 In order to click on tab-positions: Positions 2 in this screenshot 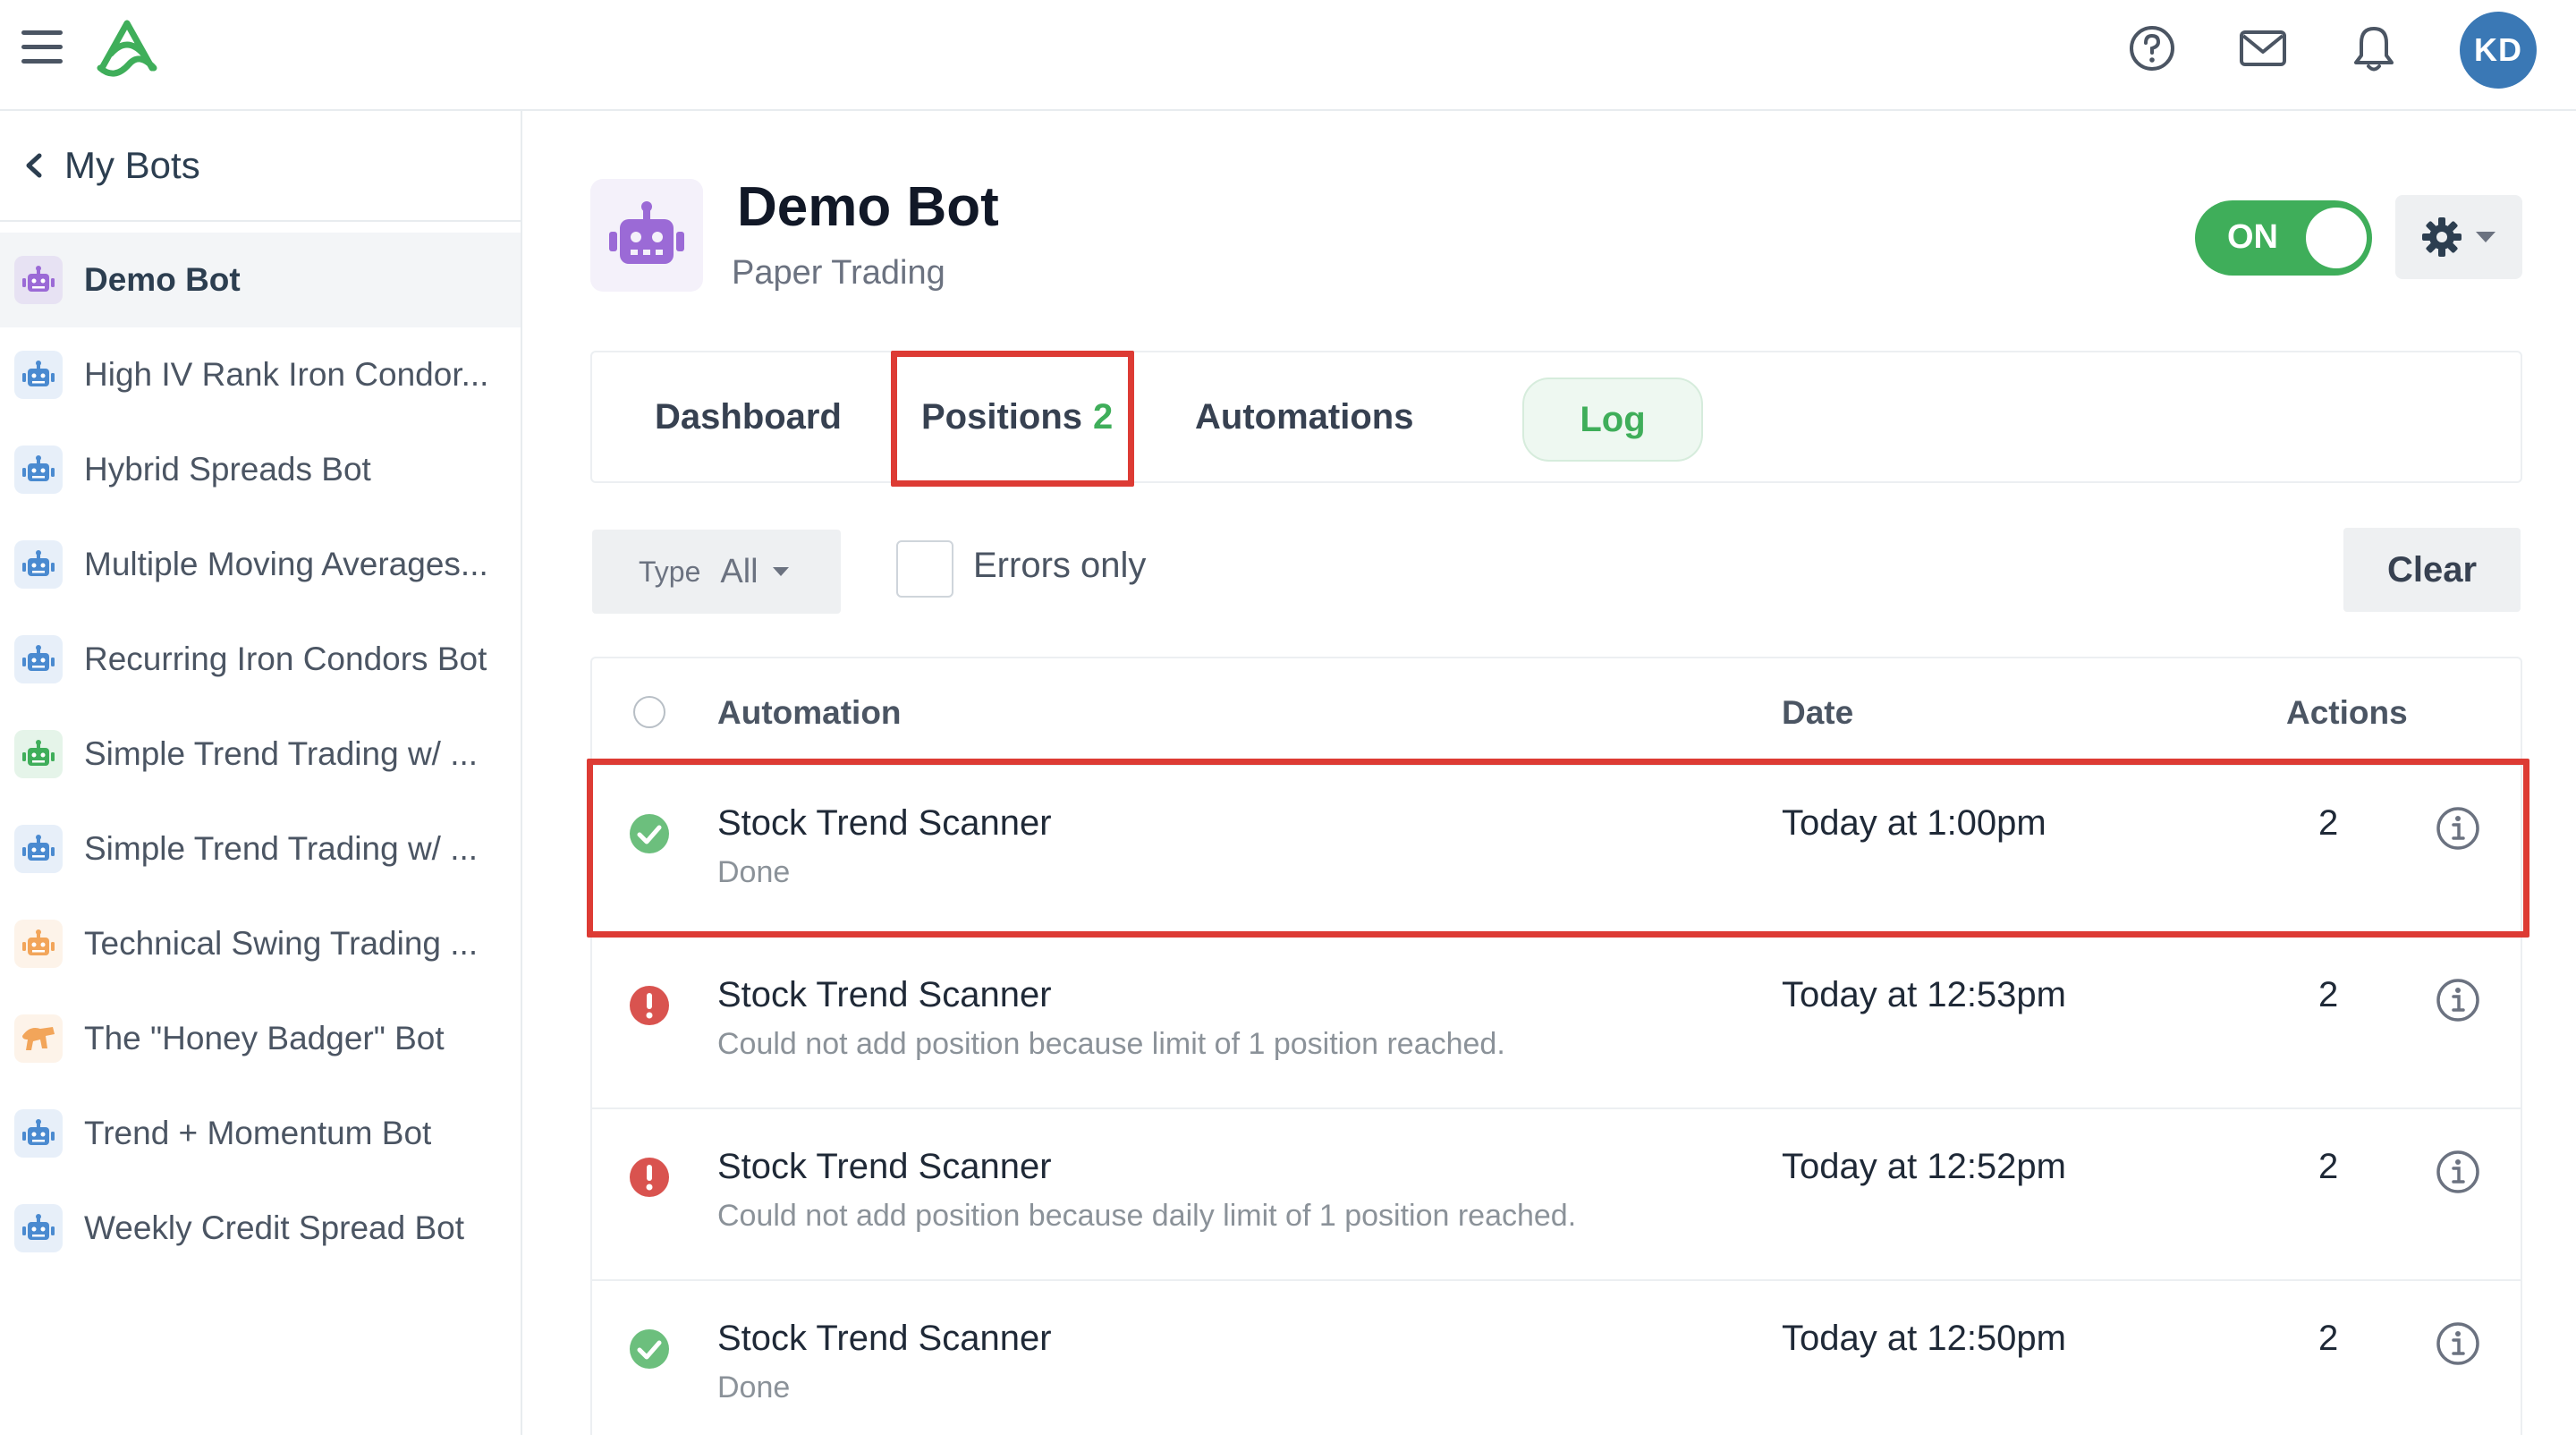, I will do `click(1017, 417)`.